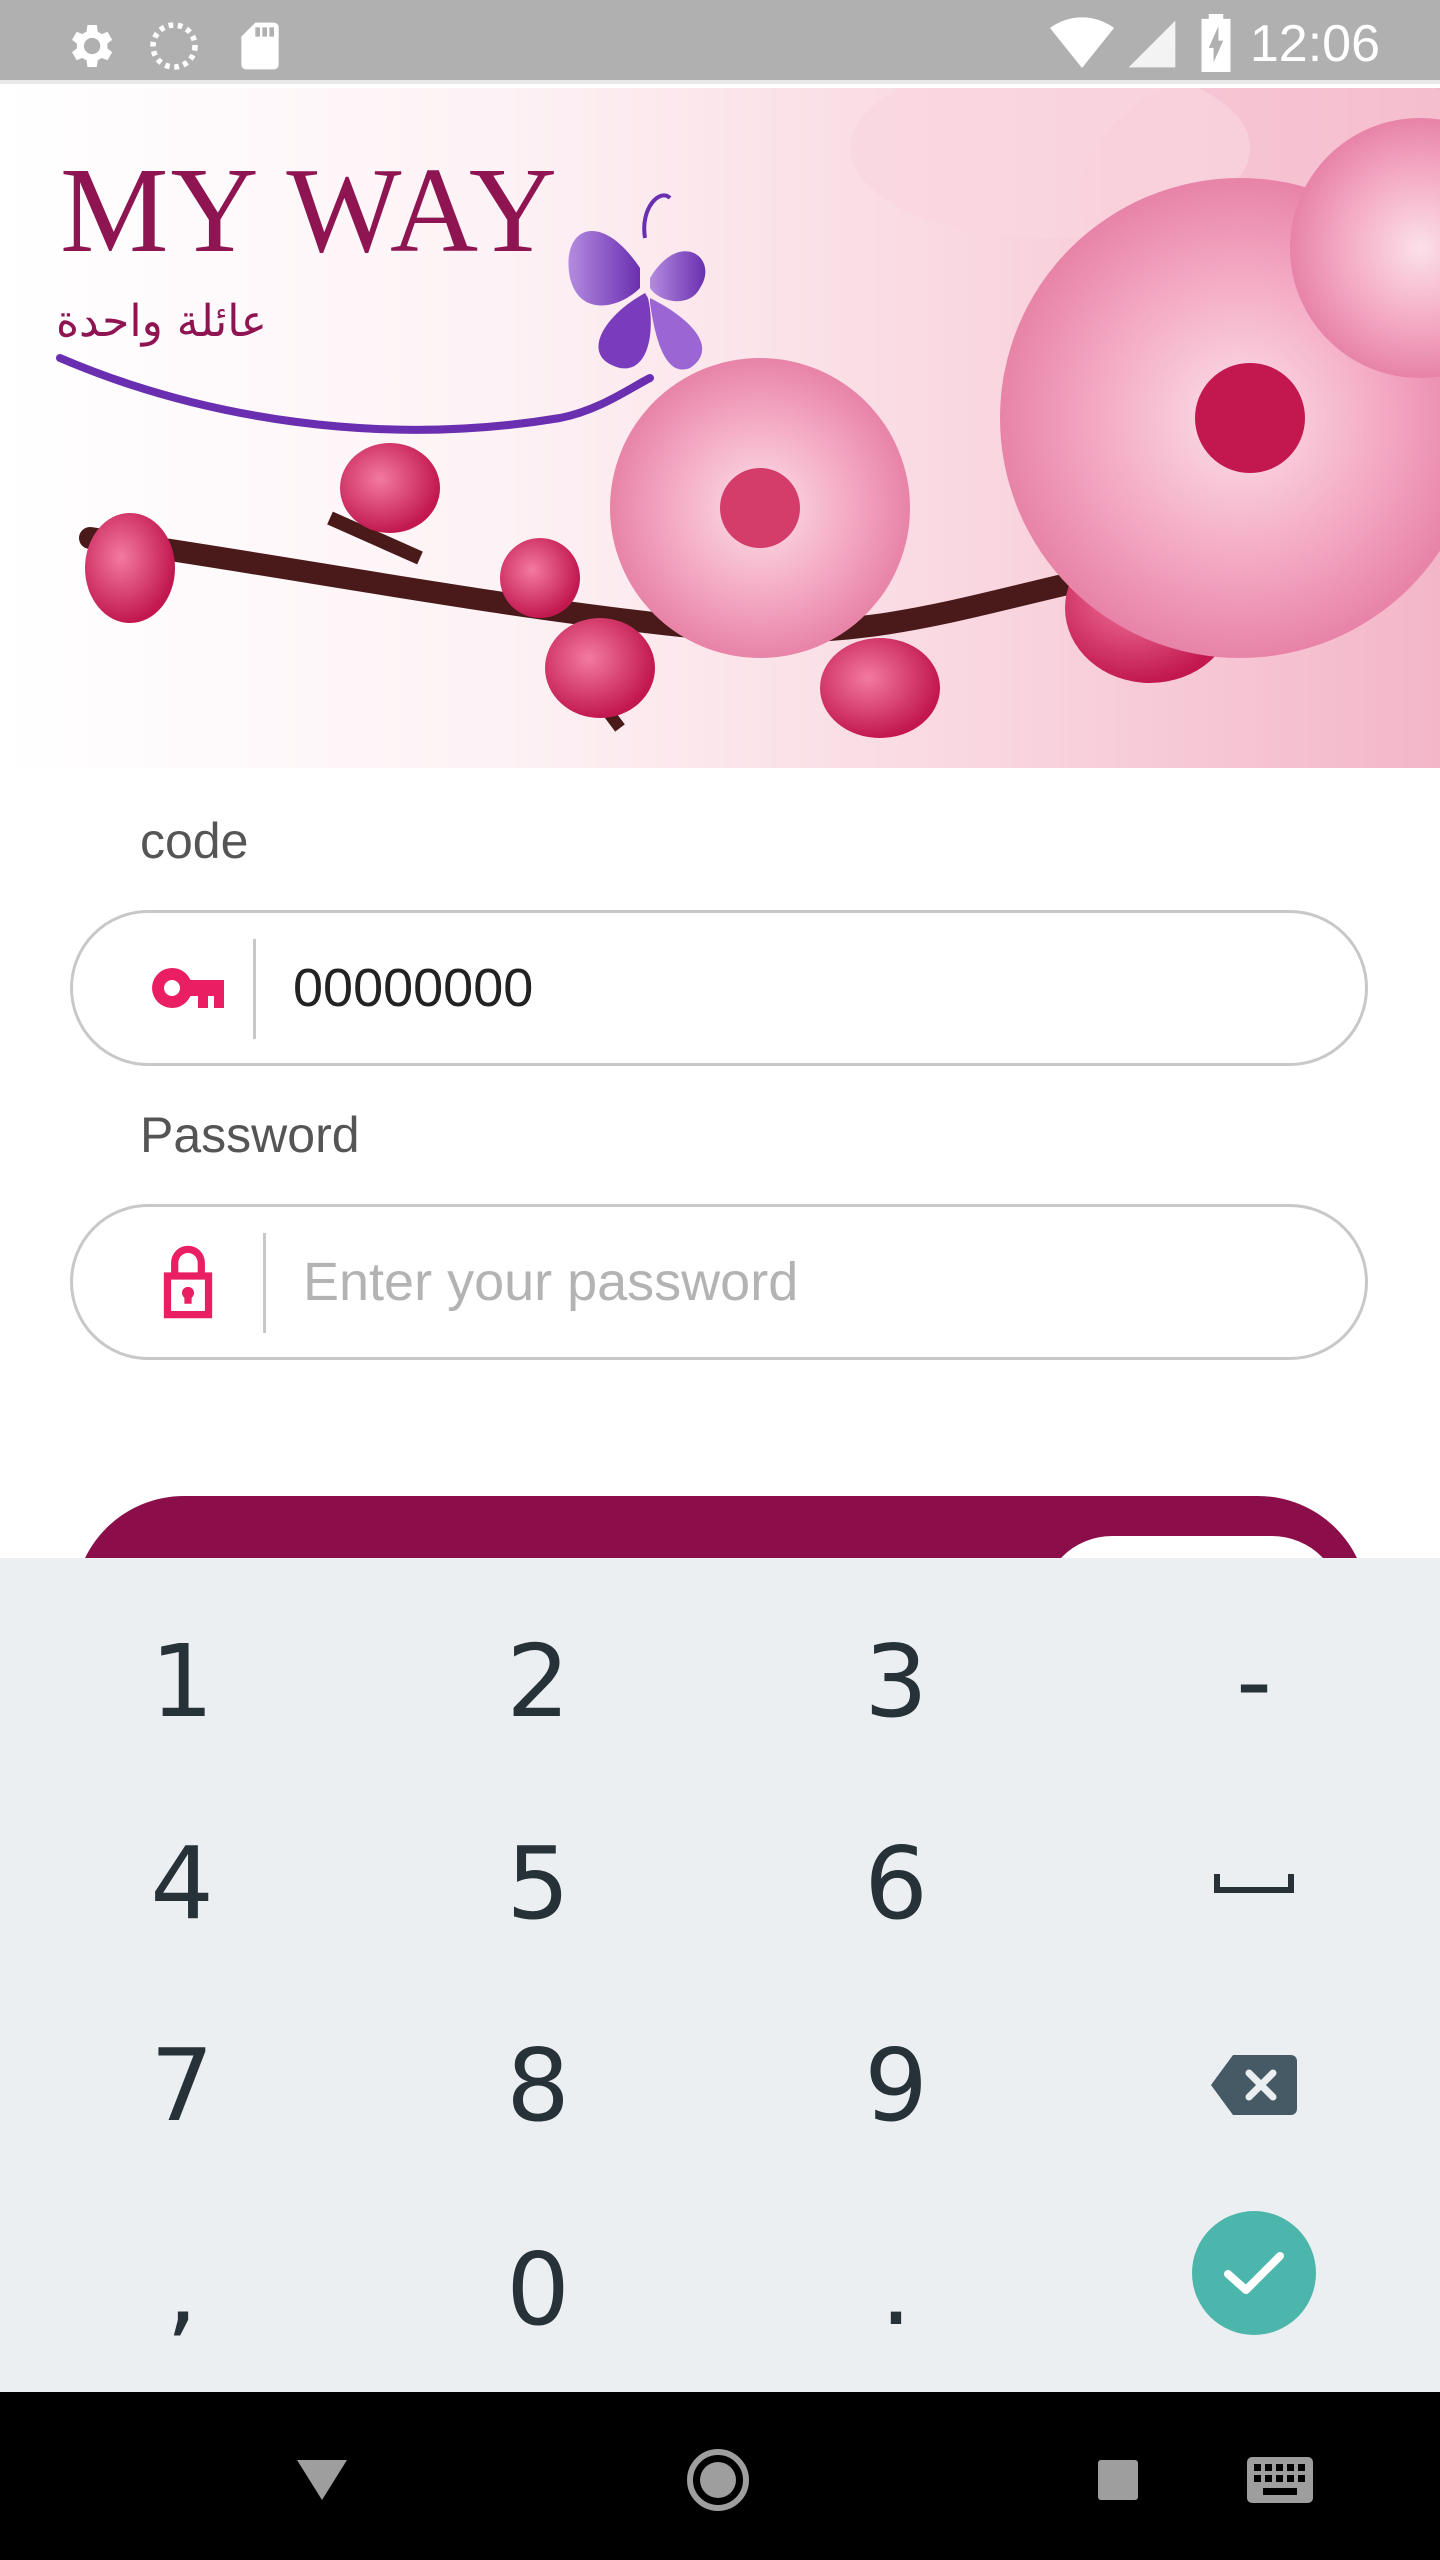 Image resolution: width=1440 pixels, height=2560 pixels. I want to click on password-label: Password, so click(250, 1135).